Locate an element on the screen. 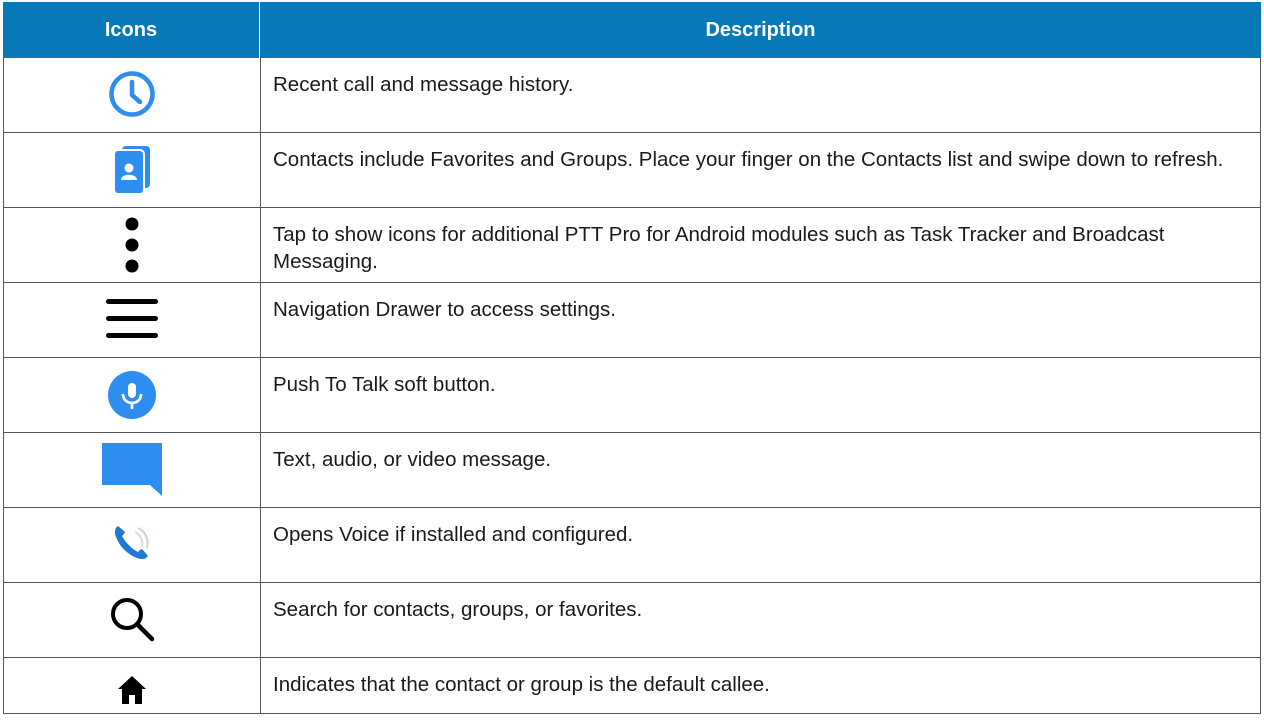  row-description: Opens Voice if installed and configured. is located at coordinates (453, 534).